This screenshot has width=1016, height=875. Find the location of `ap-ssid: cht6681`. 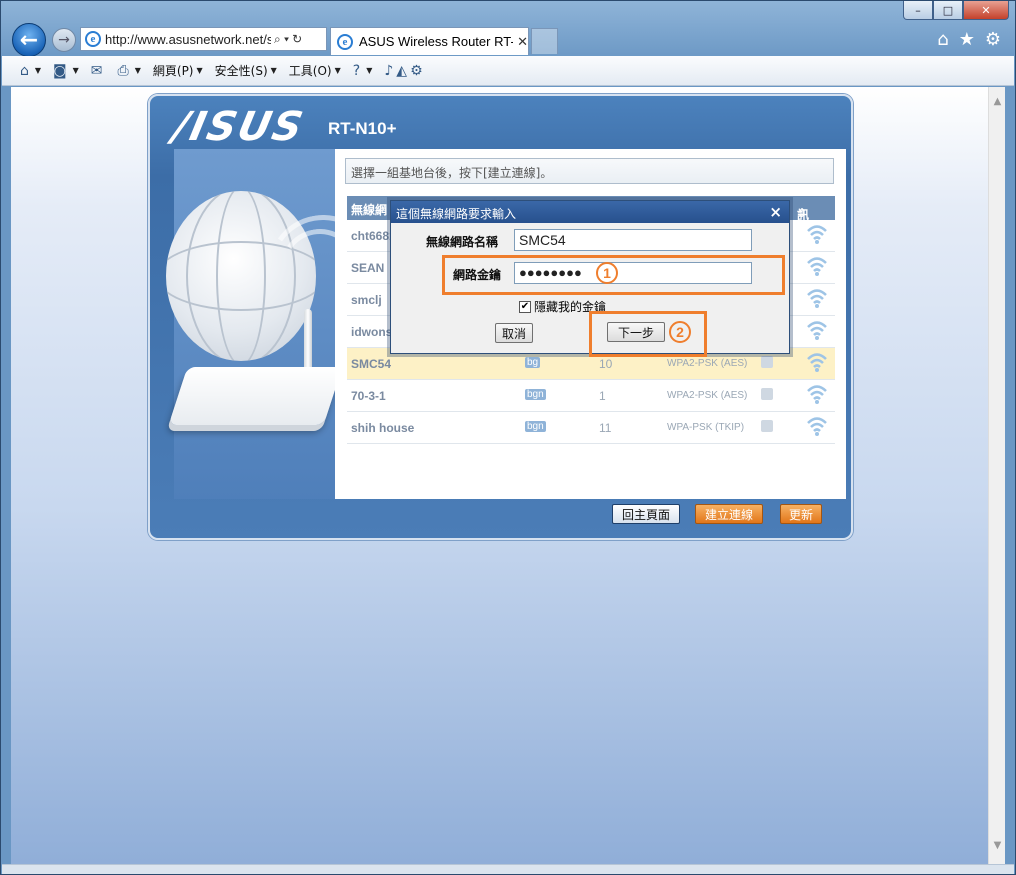

ap-ssid: cht6681 is located at coordinates (373, 236).